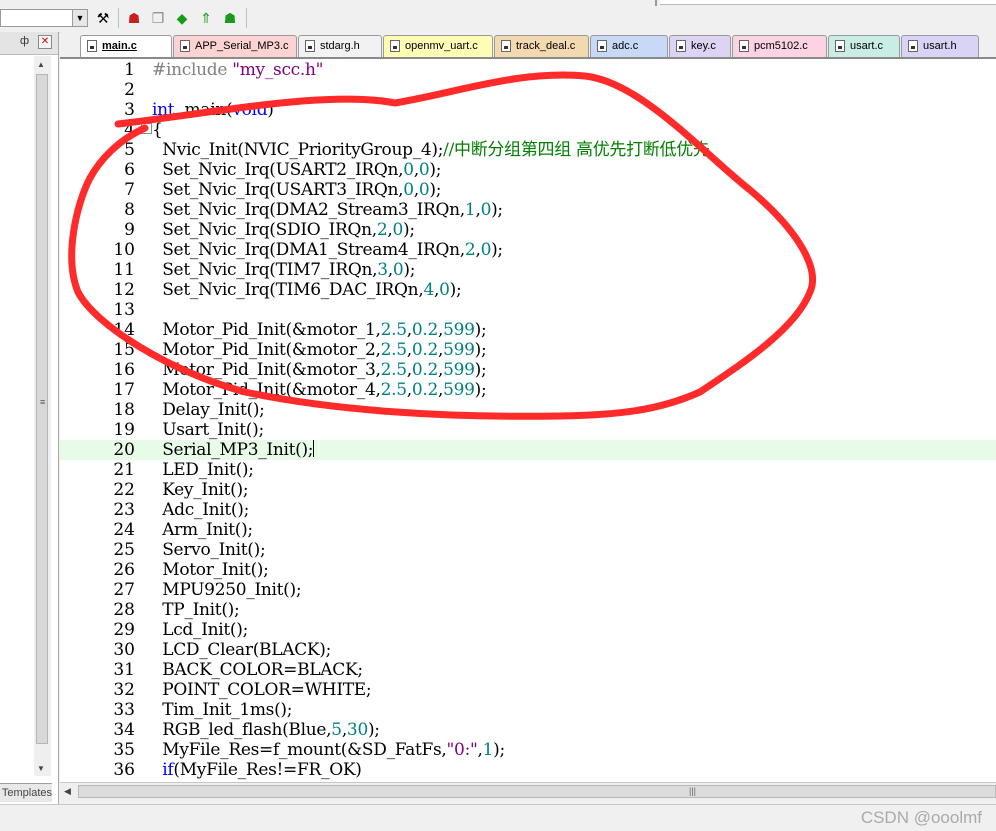 Image resolution: width=996 pixels, height=831 pixels. I want to click on code-line: 2, so click(528, 90).